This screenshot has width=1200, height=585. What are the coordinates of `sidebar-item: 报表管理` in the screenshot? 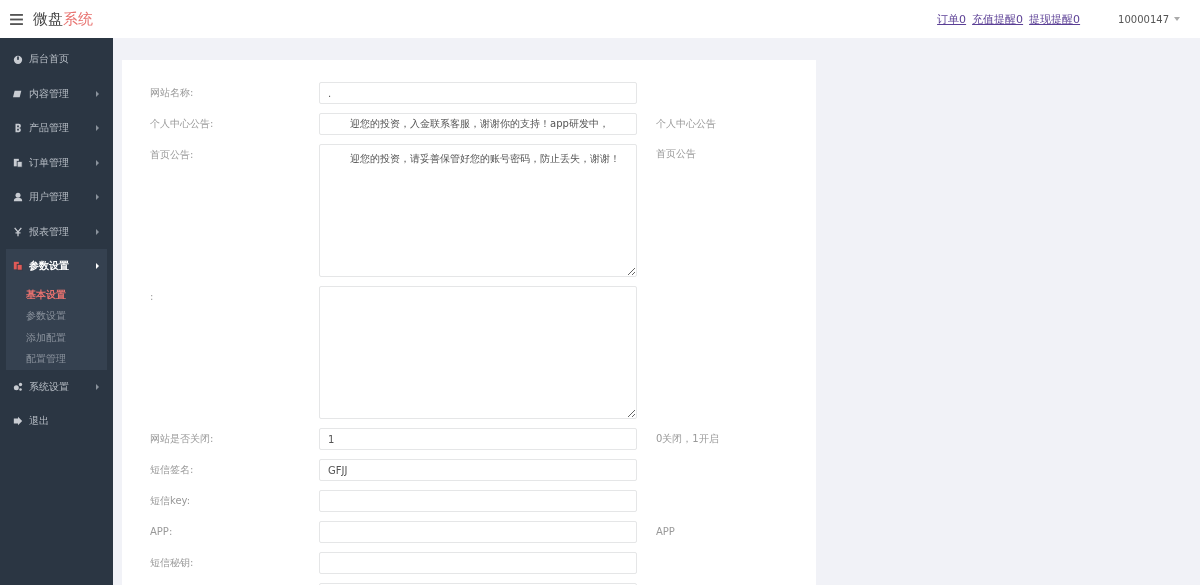 It's located at (56, 231).